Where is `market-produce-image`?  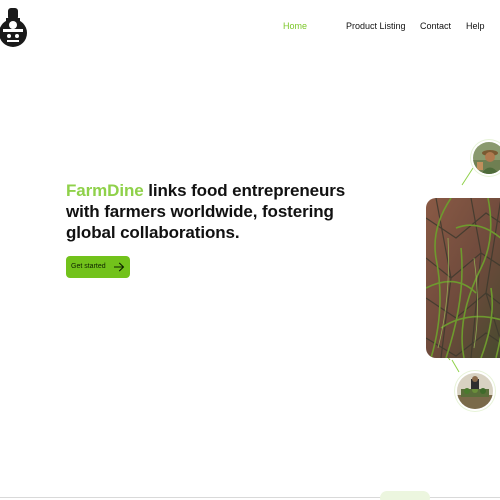 market-produce-image is located at coordinates (475, 391).